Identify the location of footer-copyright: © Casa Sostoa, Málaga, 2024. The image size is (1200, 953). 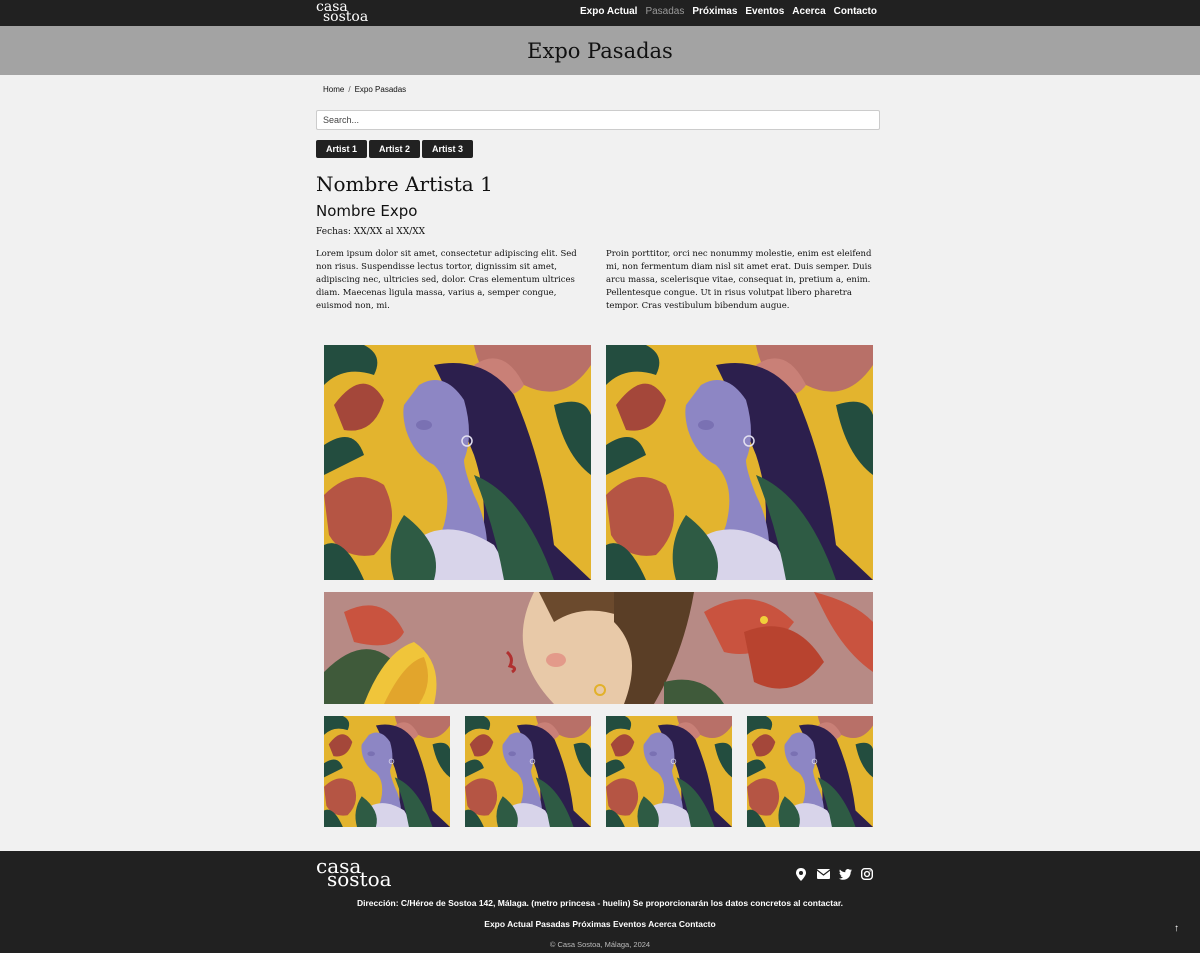
(600, 944).